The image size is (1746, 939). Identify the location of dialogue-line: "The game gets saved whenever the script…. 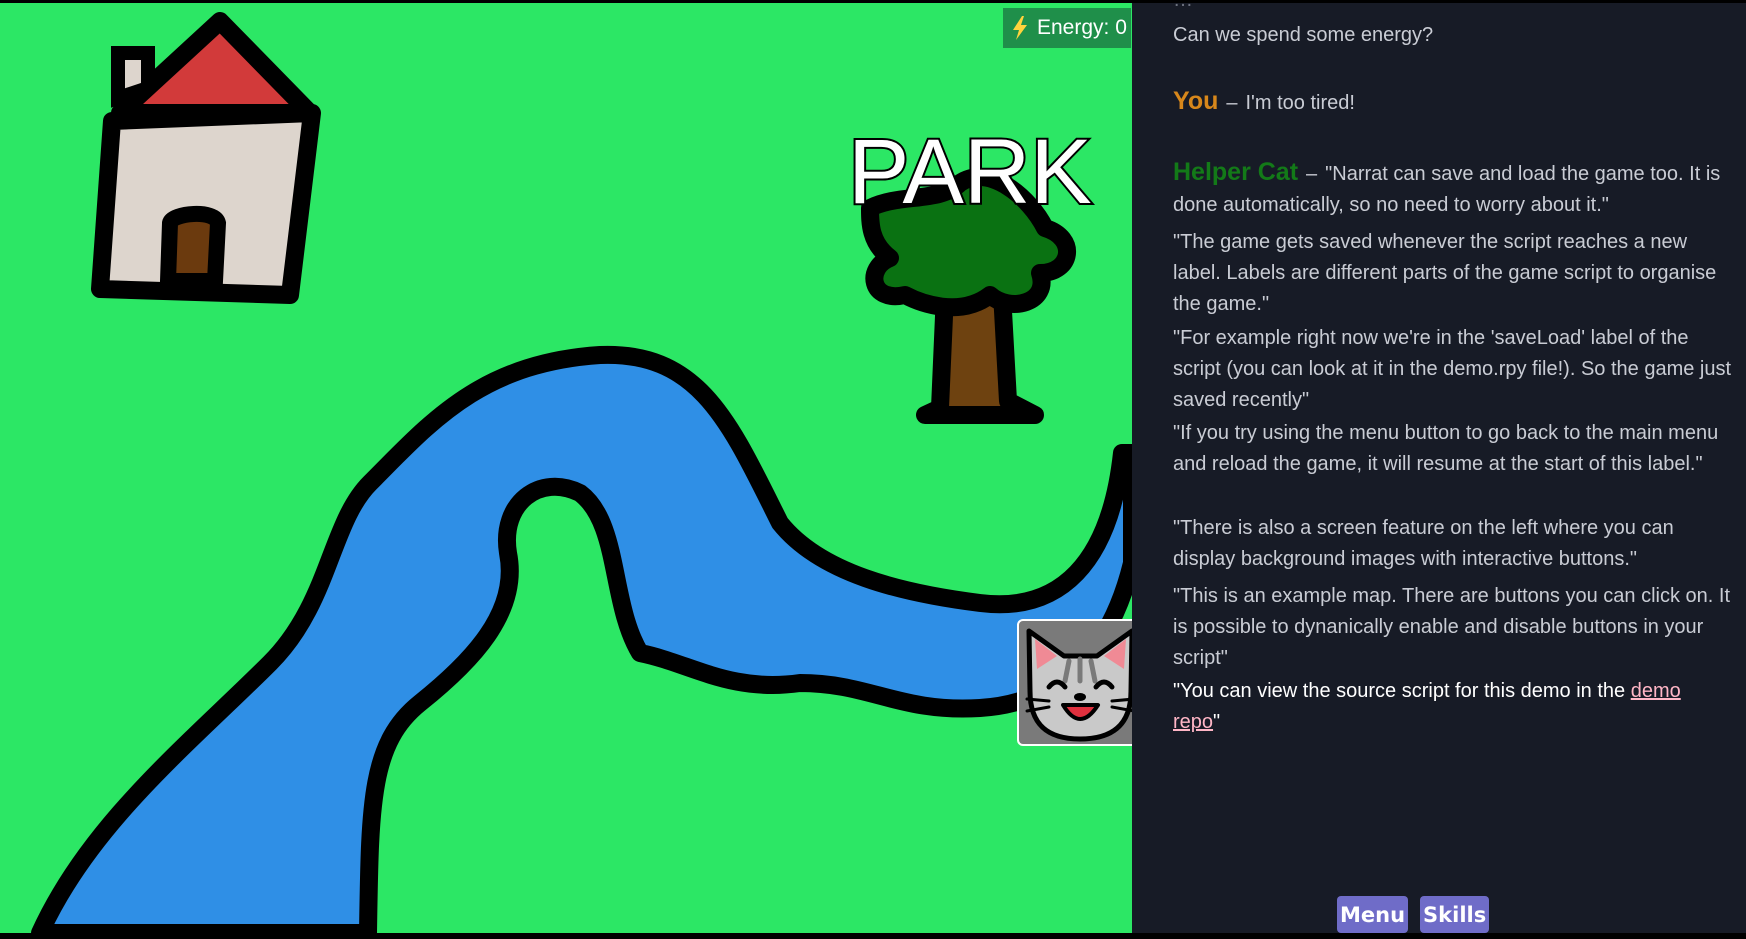
(1453, 273).